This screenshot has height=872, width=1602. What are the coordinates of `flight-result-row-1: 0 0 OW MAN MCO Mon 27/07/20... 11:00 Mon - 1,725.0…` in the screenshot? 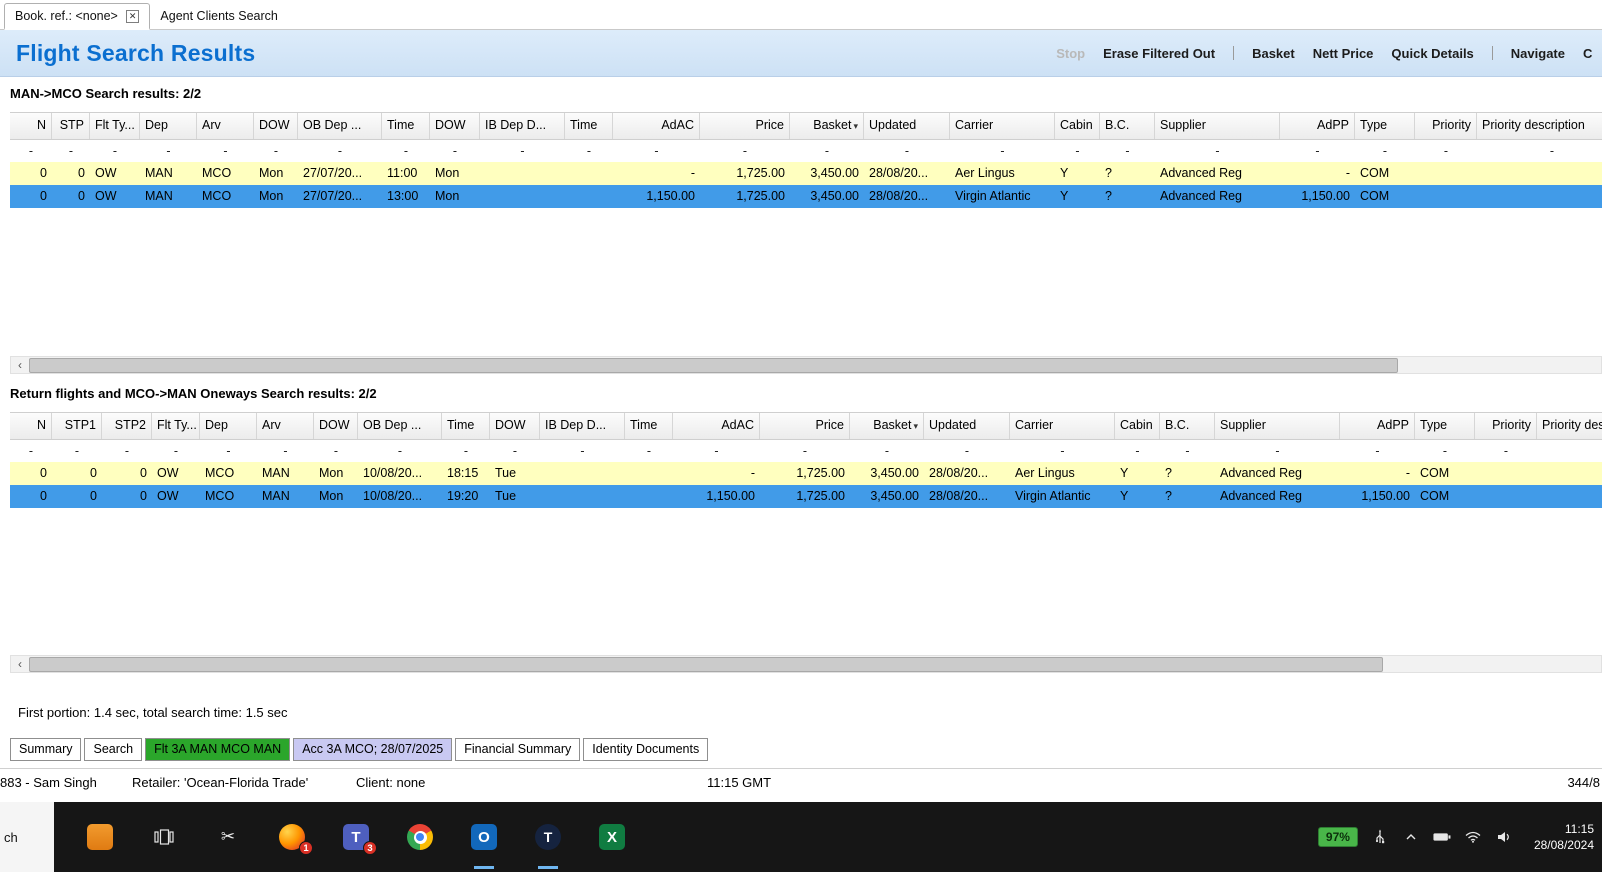 It's located at (806, 173).